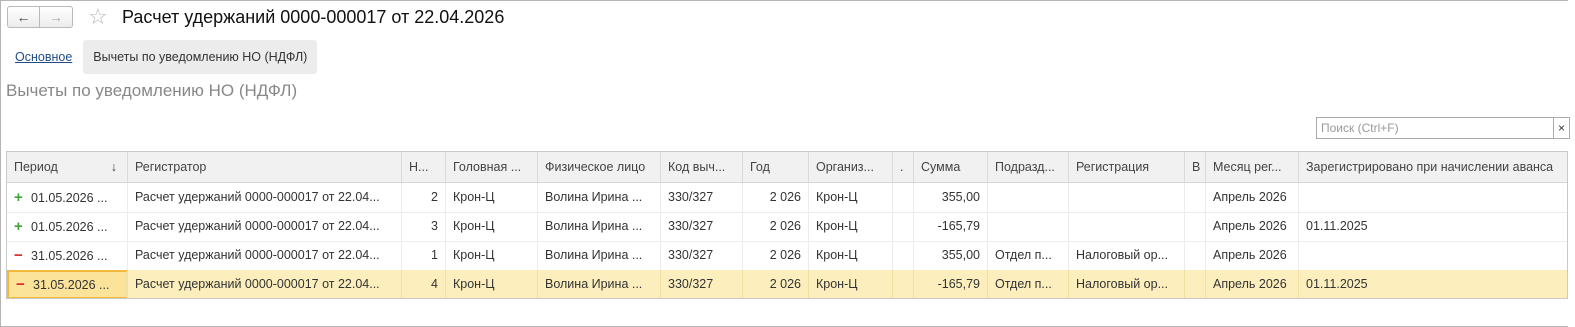 The height and width of the screenshot is (327, 1575). What do you see at coordinates (1562, 128) in the screenshot?
I see `clear-search-icon: ×` at bounding box center [1562, 128].